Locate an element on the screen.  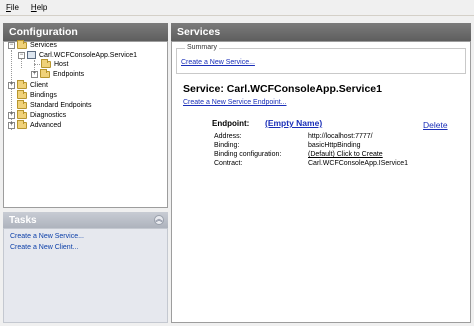
tree-label: Diagnostics is located at coordinates (48, 115).